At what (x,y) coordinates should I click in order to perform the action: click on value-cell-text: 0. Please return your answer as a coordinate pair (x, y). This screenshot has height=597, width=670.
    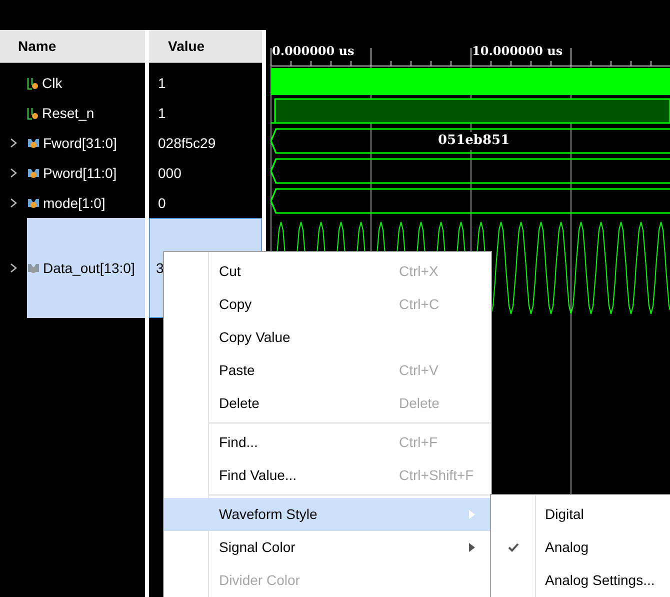
    Looking at the image, I should click on (162, 203).